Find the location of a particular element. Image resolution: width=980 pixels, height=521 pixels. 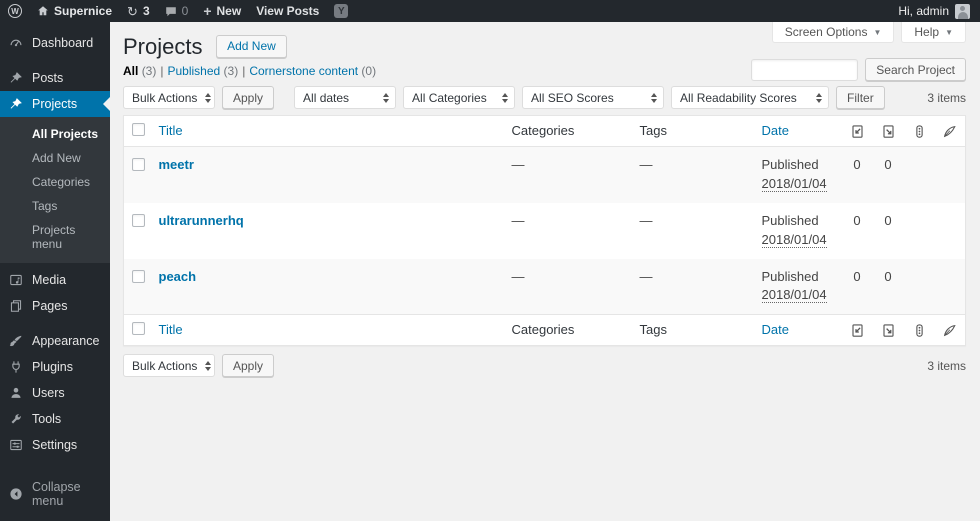

site-name-link: Supernice is located at coordinates (74, 11).